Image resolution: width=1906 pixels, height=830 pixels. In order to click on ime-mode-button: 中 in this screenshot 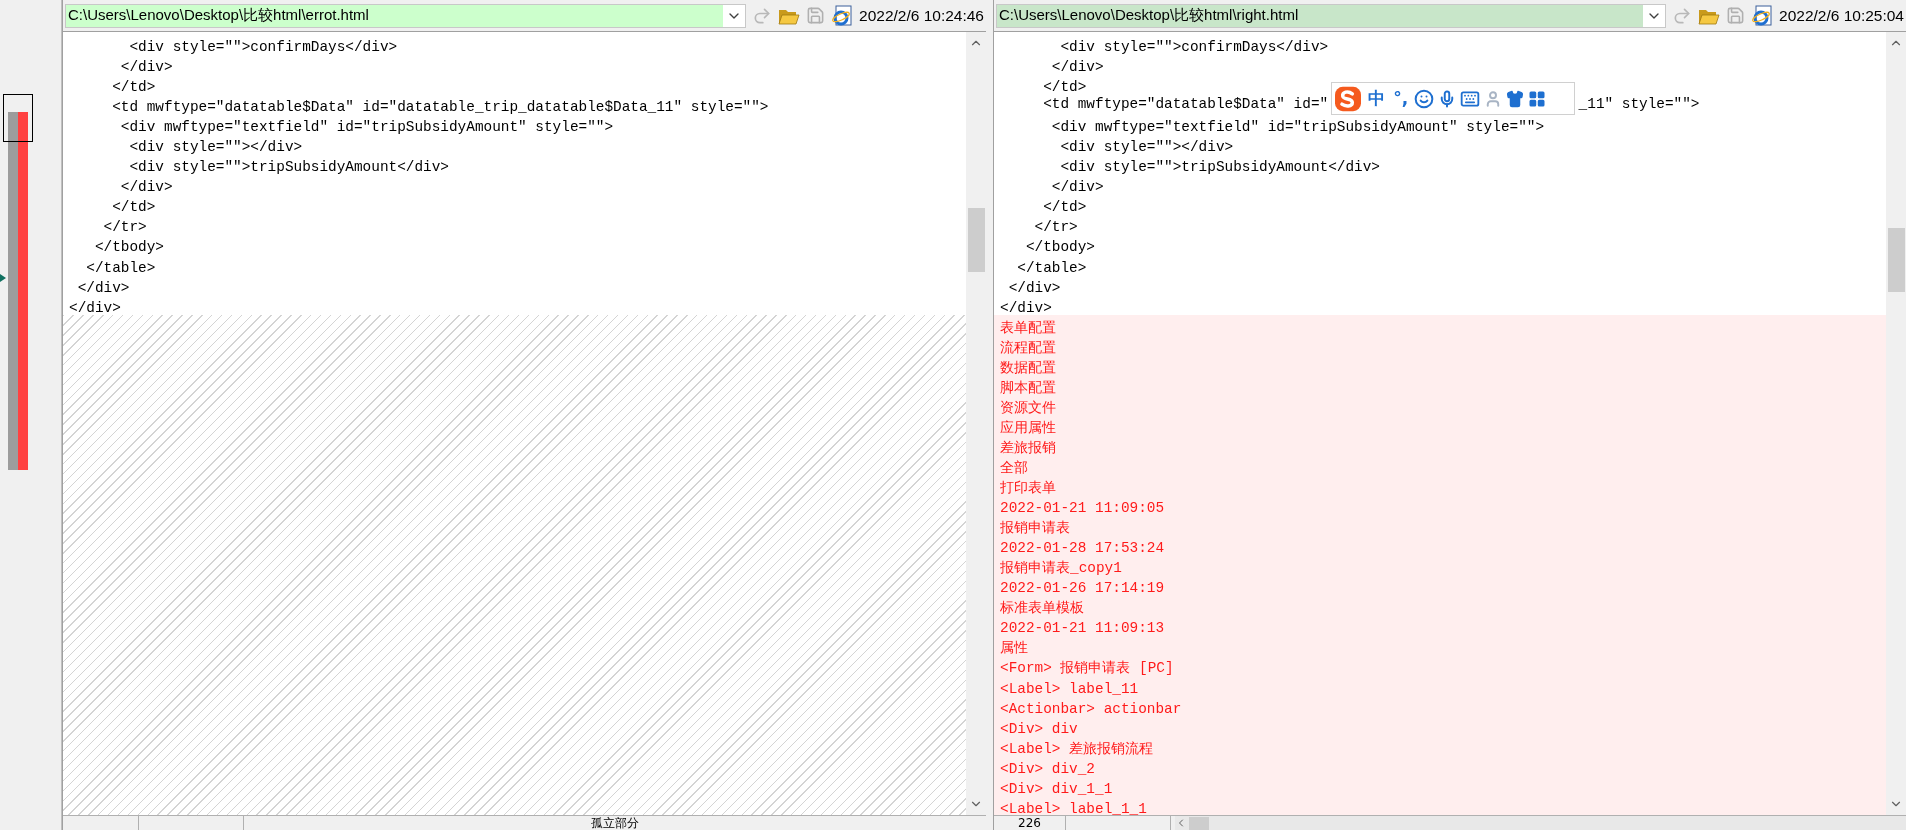, I will do `click(1377, 98)`.